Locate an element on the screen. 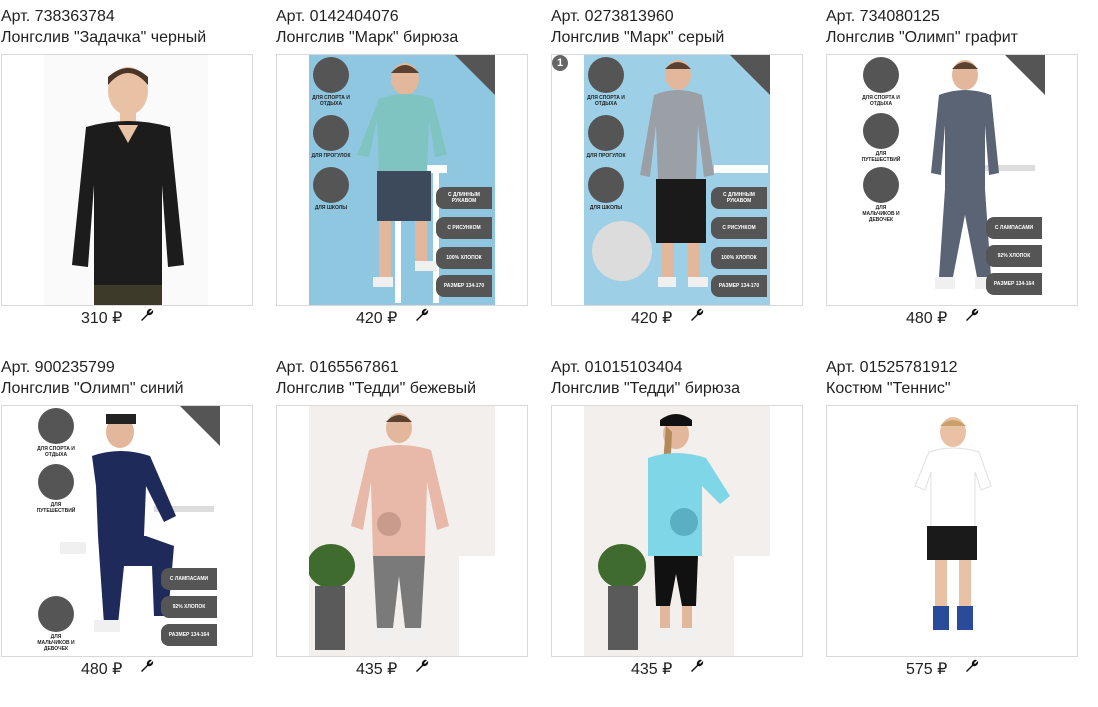 The width and height of the screenshot is (1098, 707). product-name-link: Лонгслив "Тедди" бирюза is located at coordinates (677, 388).